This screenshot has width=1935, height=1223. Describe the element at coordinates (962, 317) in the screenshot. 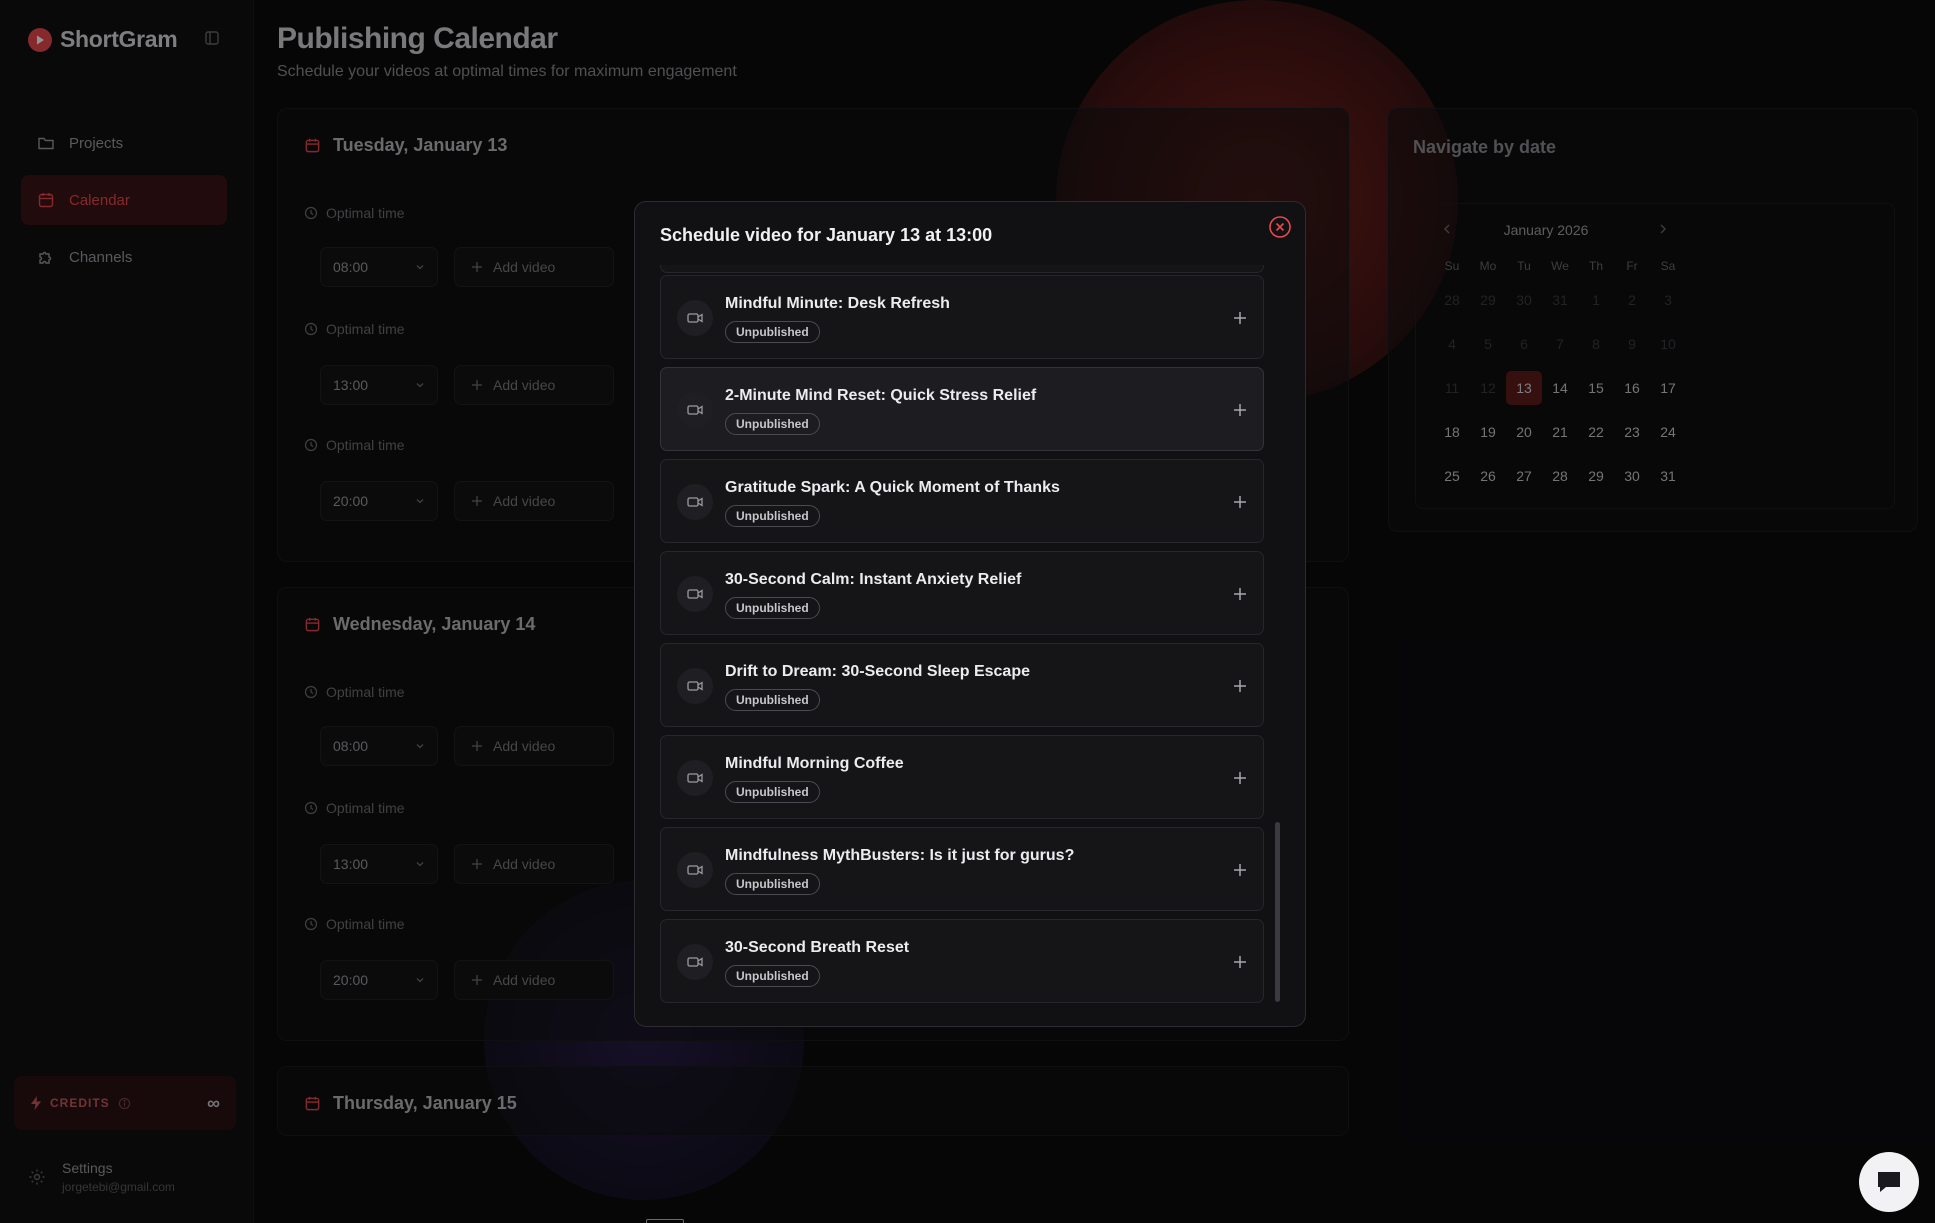

I see `list-item: Mindful Minute: Desk Refresh Unpublished` at that location.